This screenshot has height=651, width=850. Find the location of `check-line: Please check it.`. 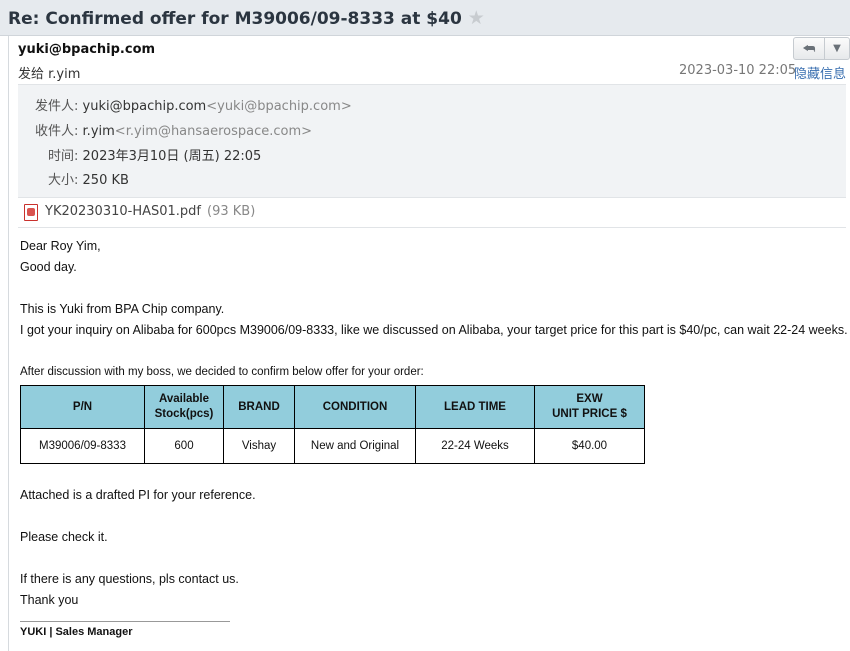

check-line: Please check it. is located at coordinates (64, 537).